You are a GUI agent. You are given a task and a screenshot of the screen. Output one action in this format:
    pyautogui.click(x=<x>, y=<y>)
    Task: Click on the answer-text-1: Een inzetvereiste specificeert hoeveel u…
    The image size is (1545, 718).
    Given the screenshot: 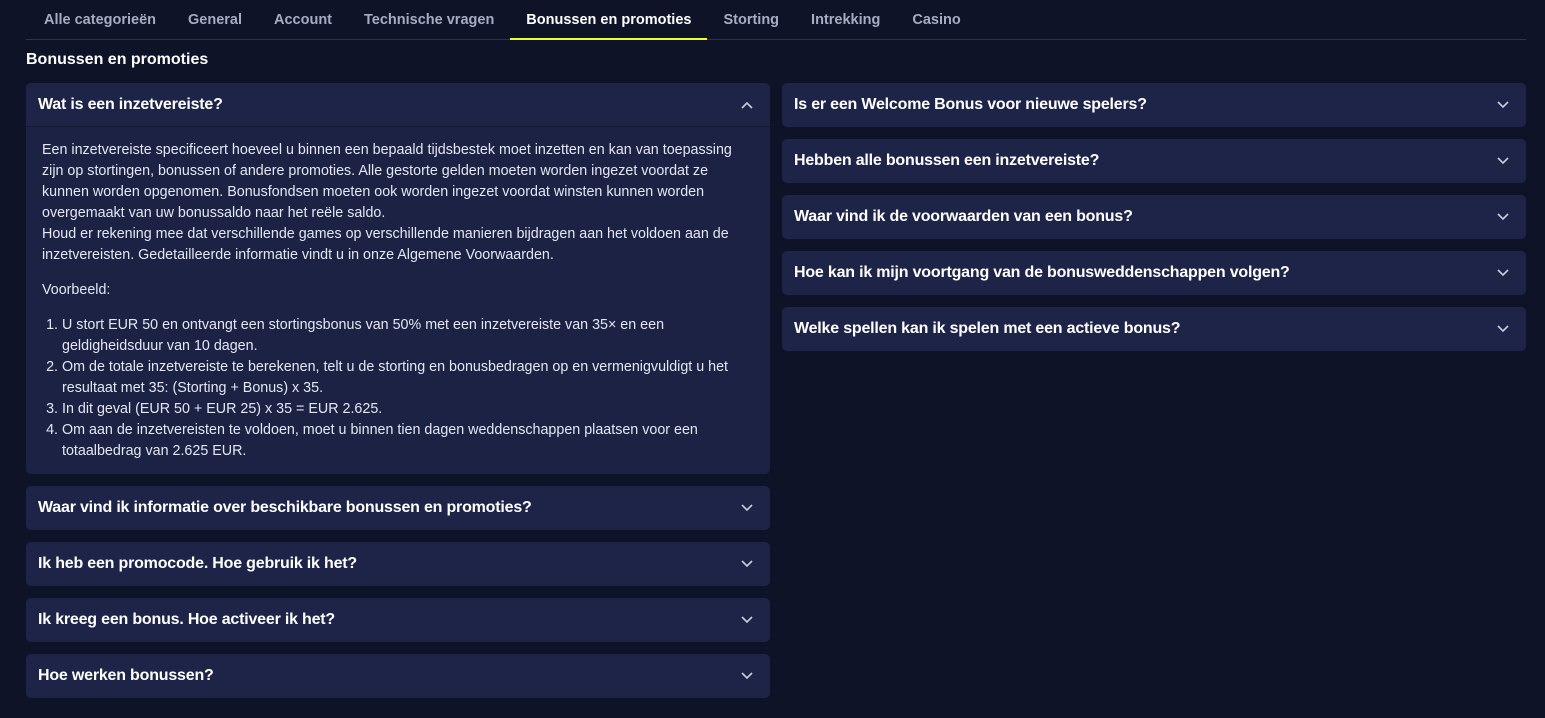 What is the action you would take?
    pyautogui.click(x=387, y=181)
    